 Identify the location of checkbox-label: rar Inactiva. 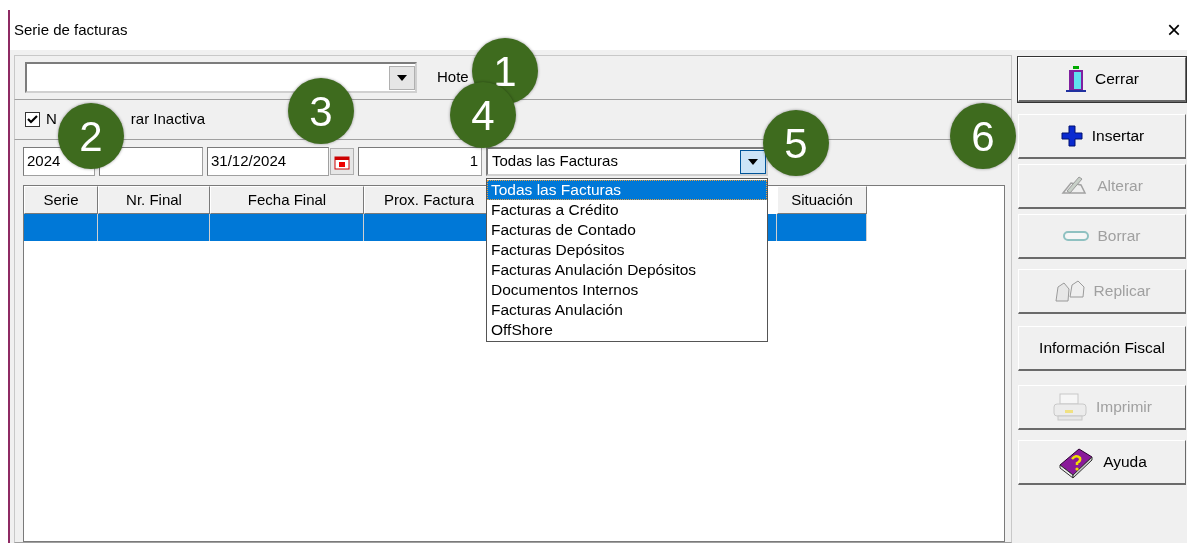
(168, 119).